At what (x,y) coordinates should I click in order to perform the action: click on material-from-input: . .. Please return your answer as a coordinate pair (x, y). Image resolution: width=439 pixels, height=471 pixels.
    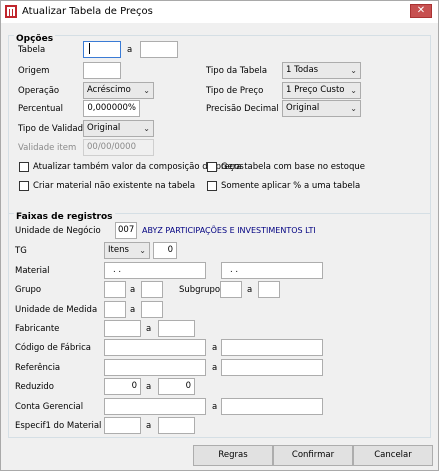
    Looking at the image, I should click on (155, 270).